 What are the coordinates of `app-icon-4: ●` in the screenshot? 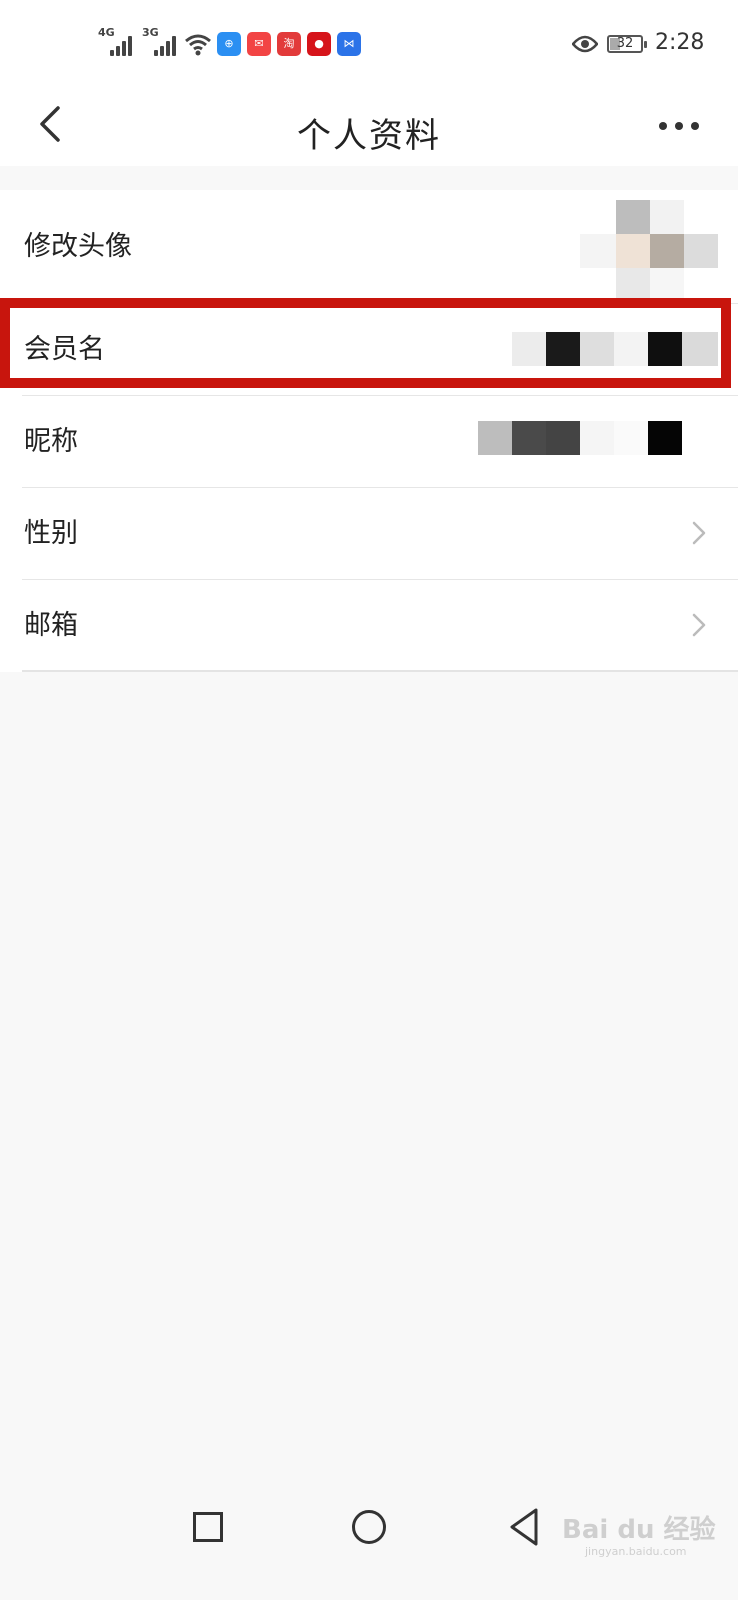 It's located at (319, 44).